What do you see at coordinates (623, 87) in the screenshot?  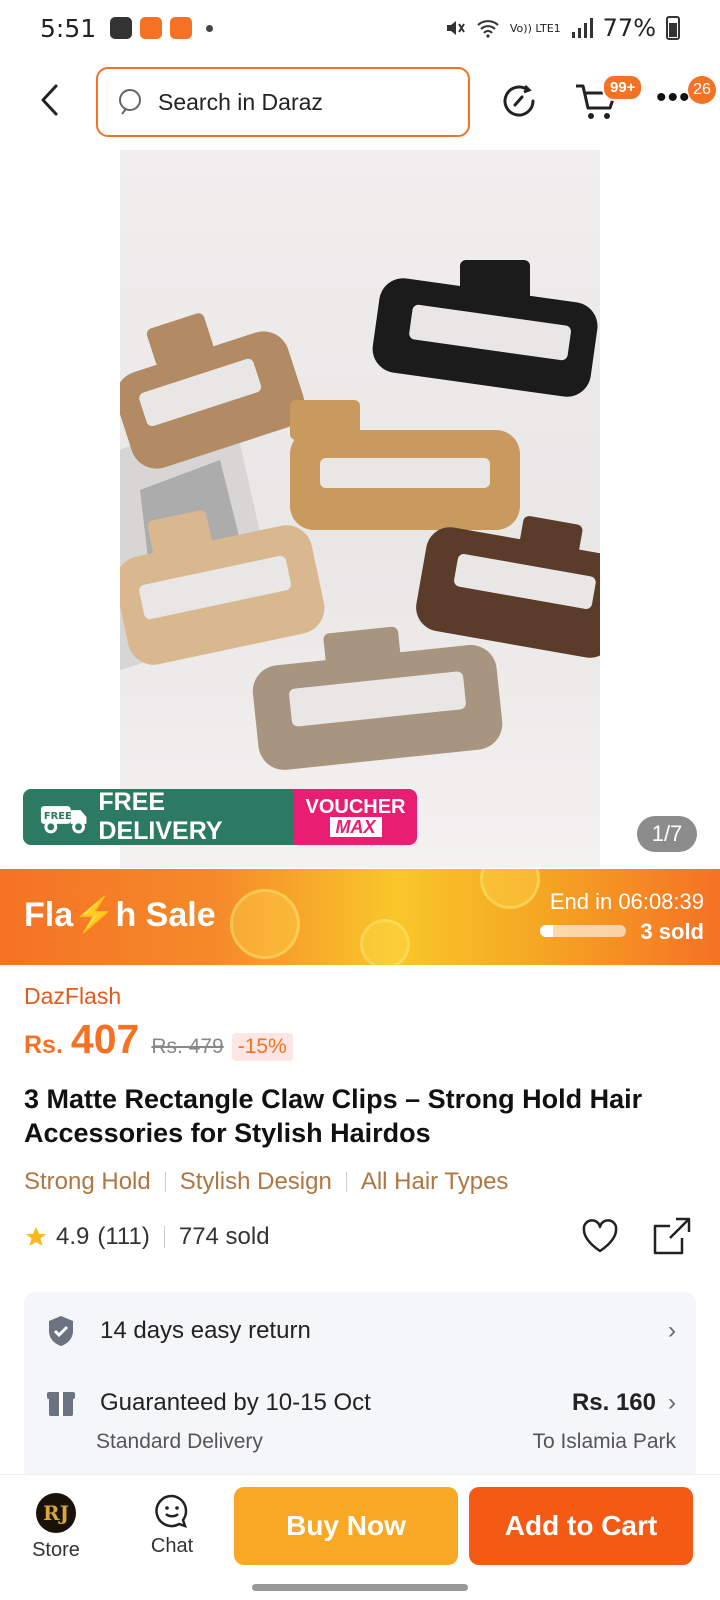 I see `cart-count-badge: 99+` at bounding box center [623, 87].